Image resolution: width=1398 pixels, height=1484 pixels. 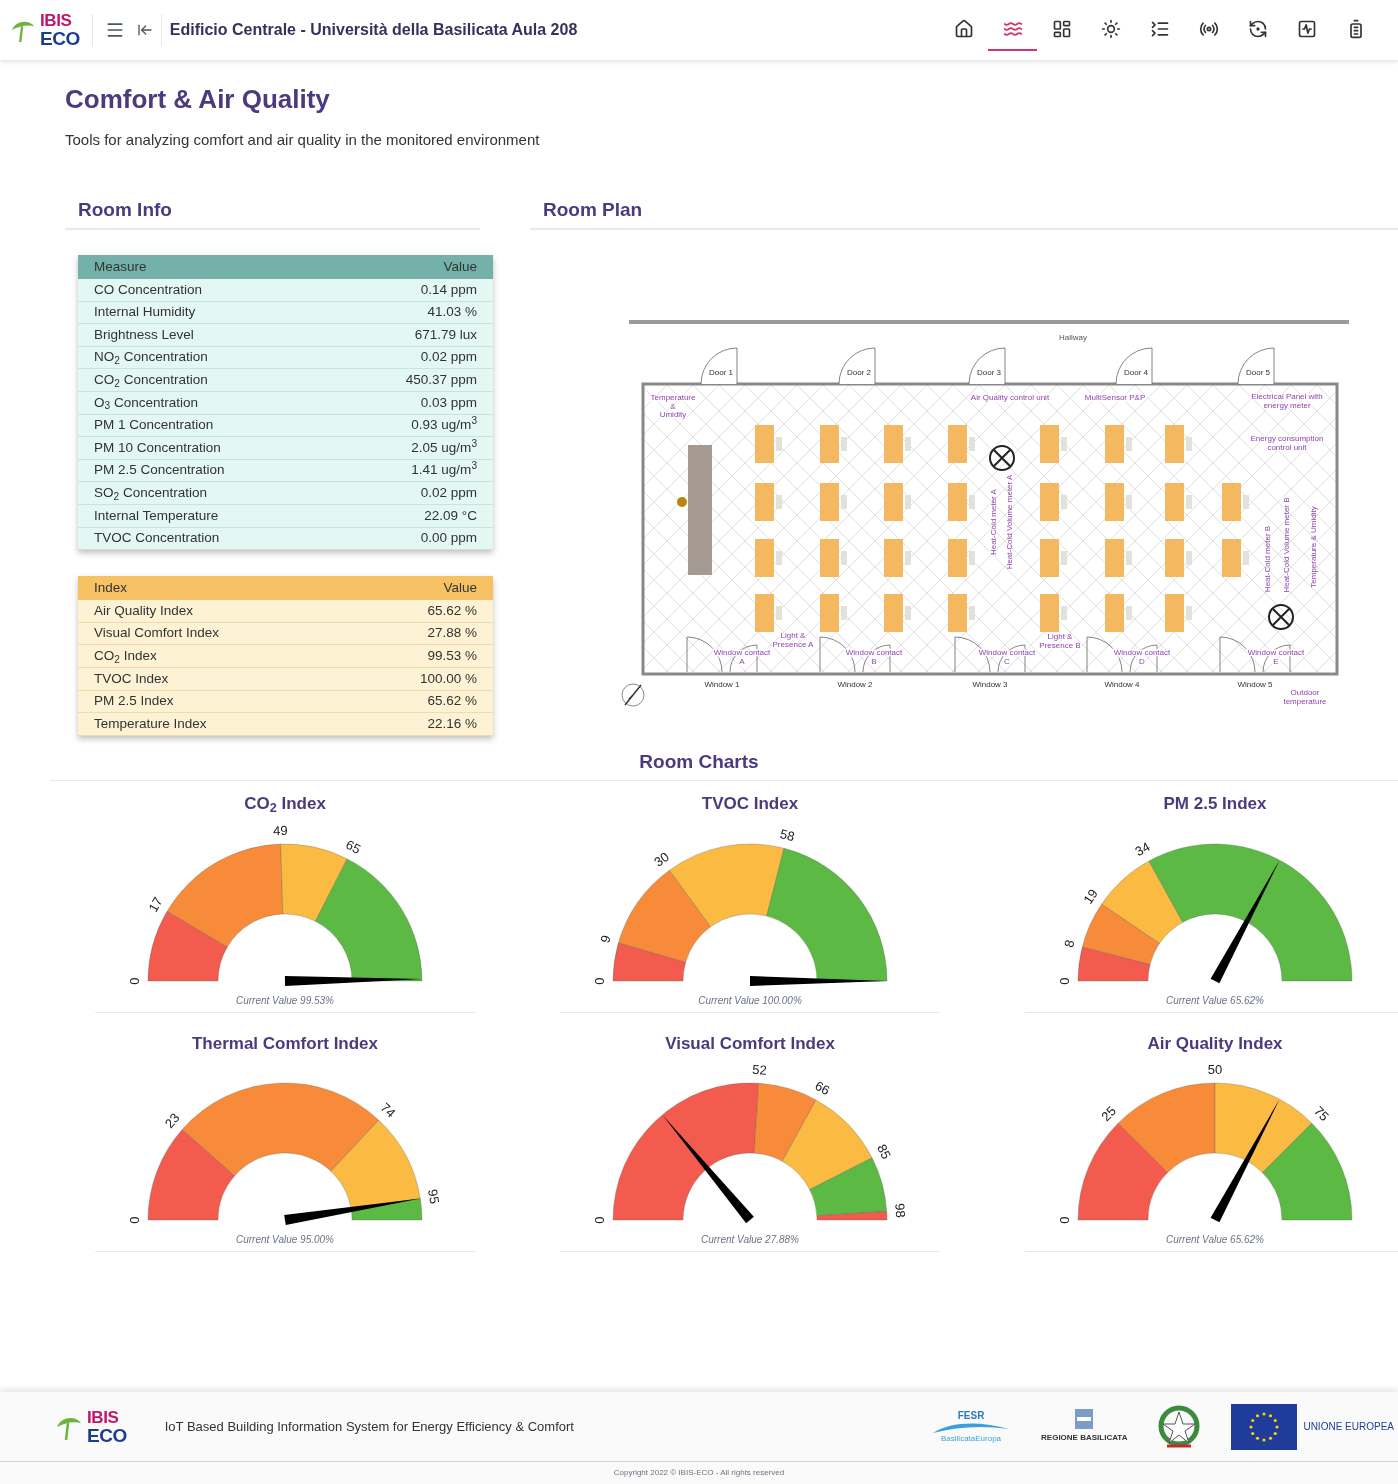 I want to click on table-cell-text: 41.03 %, so click(x=452, y=312).